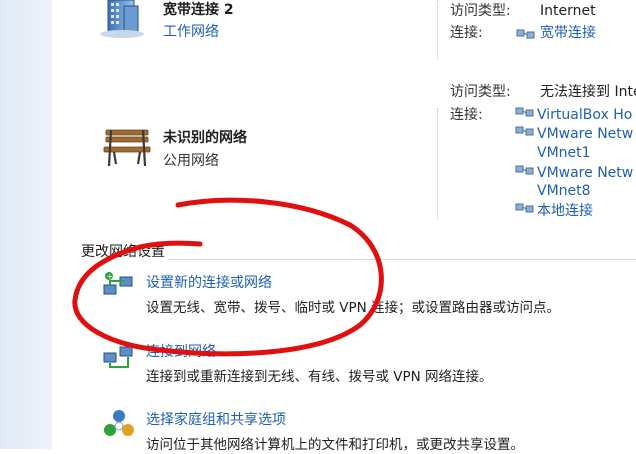  What do you see at coordinates (402, 259) in the screenshot?
I see `heading-separator` at bounding box center [402, 259].